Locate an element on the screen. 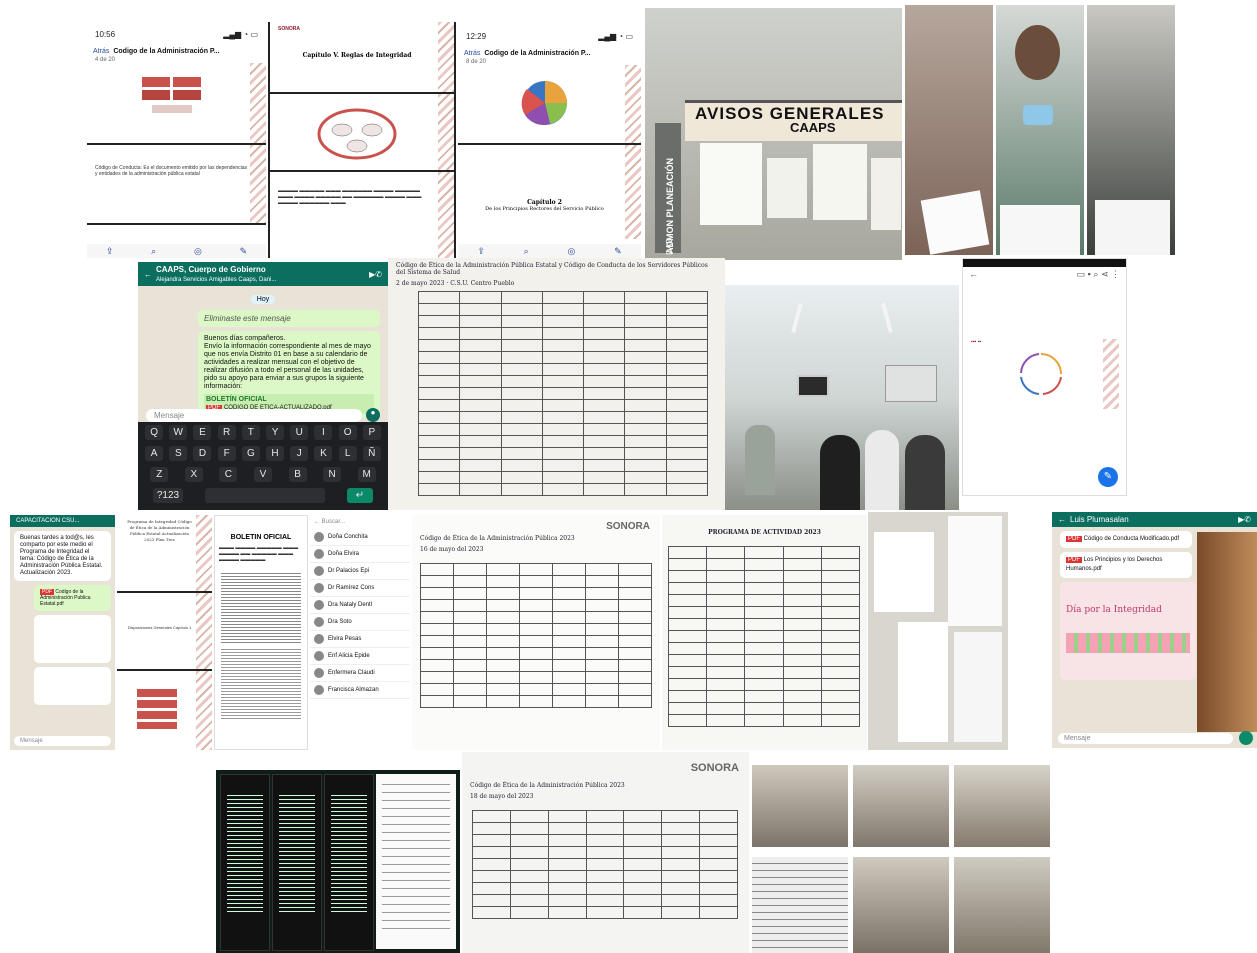  contact-item: Enfermera Claudi is located at coordinates (360, 673).